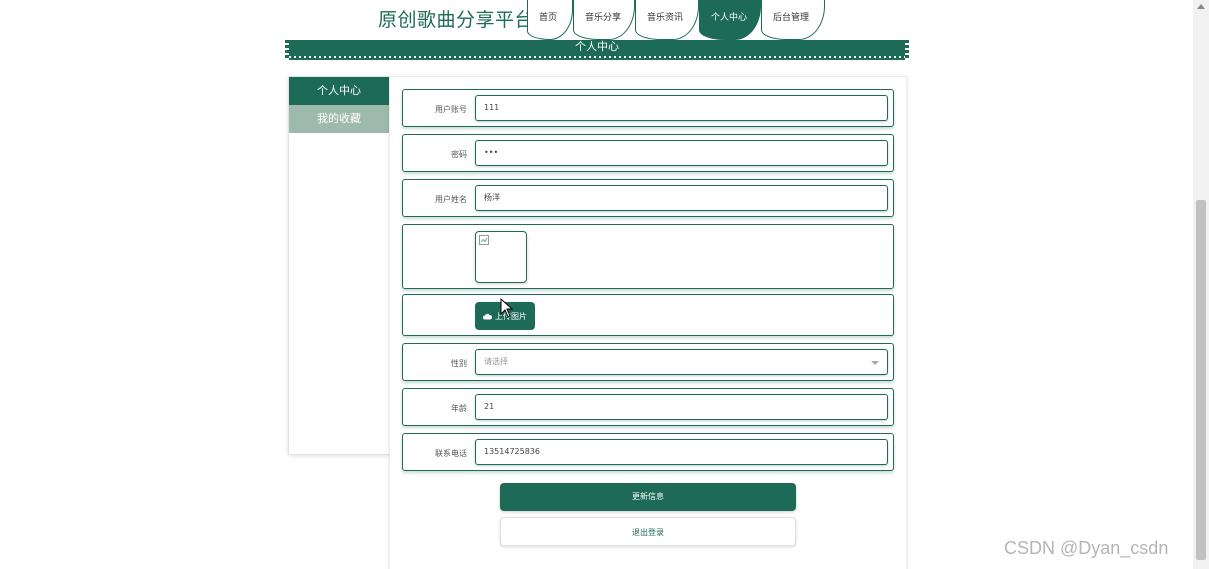  Describe the element at coordinates (339, 91) in the screenshot. I see `sidebar-item-personal-center: 个人中心` at that location.